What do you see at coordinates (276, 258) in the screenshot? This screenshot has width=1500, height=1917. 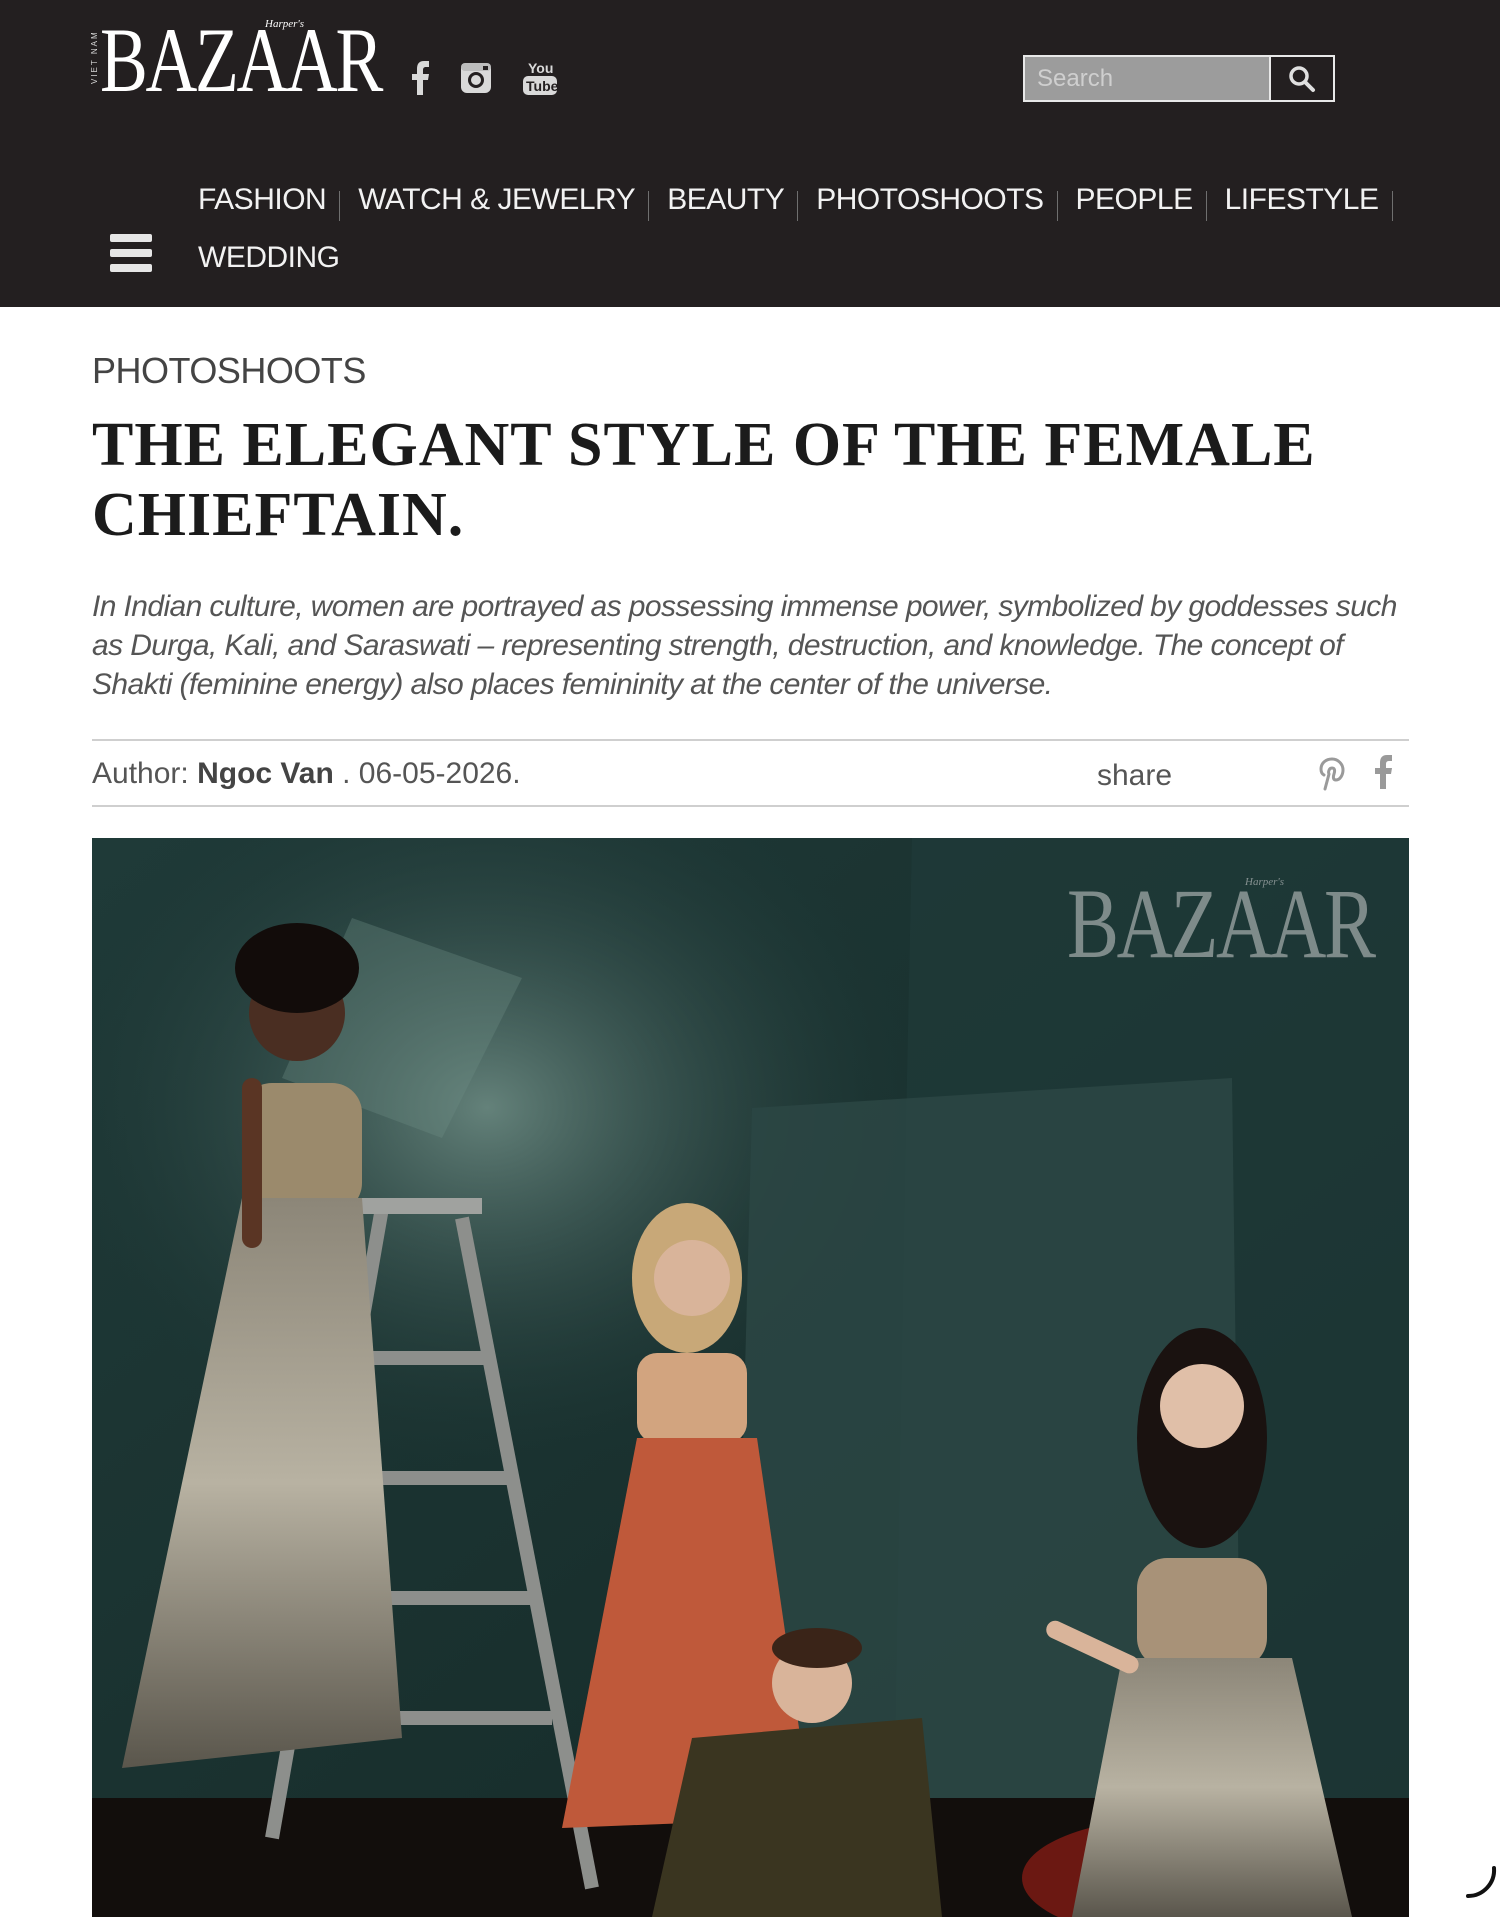 I see `nav-item-wedding: WEDDING` at bounding box center [276, 258].